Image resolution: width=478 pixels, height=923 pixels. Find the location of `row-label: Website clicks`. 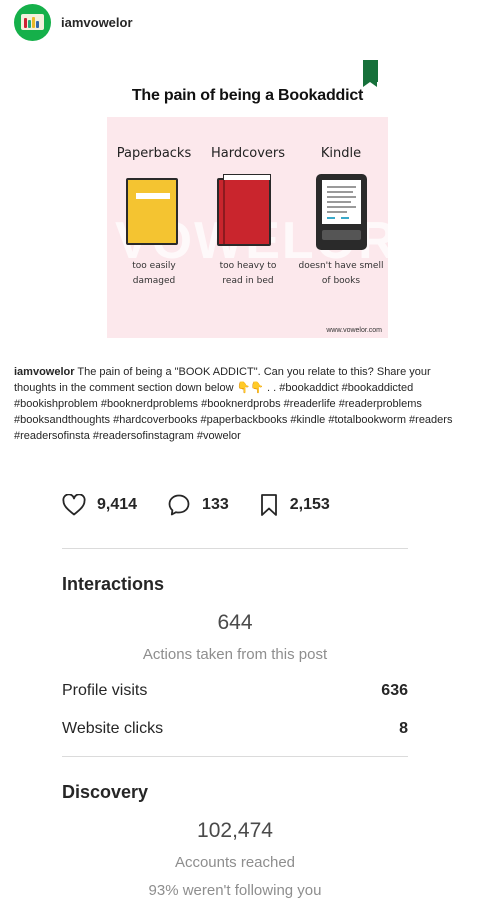

row-label: Website clicks is located at coordinates (113, 728).